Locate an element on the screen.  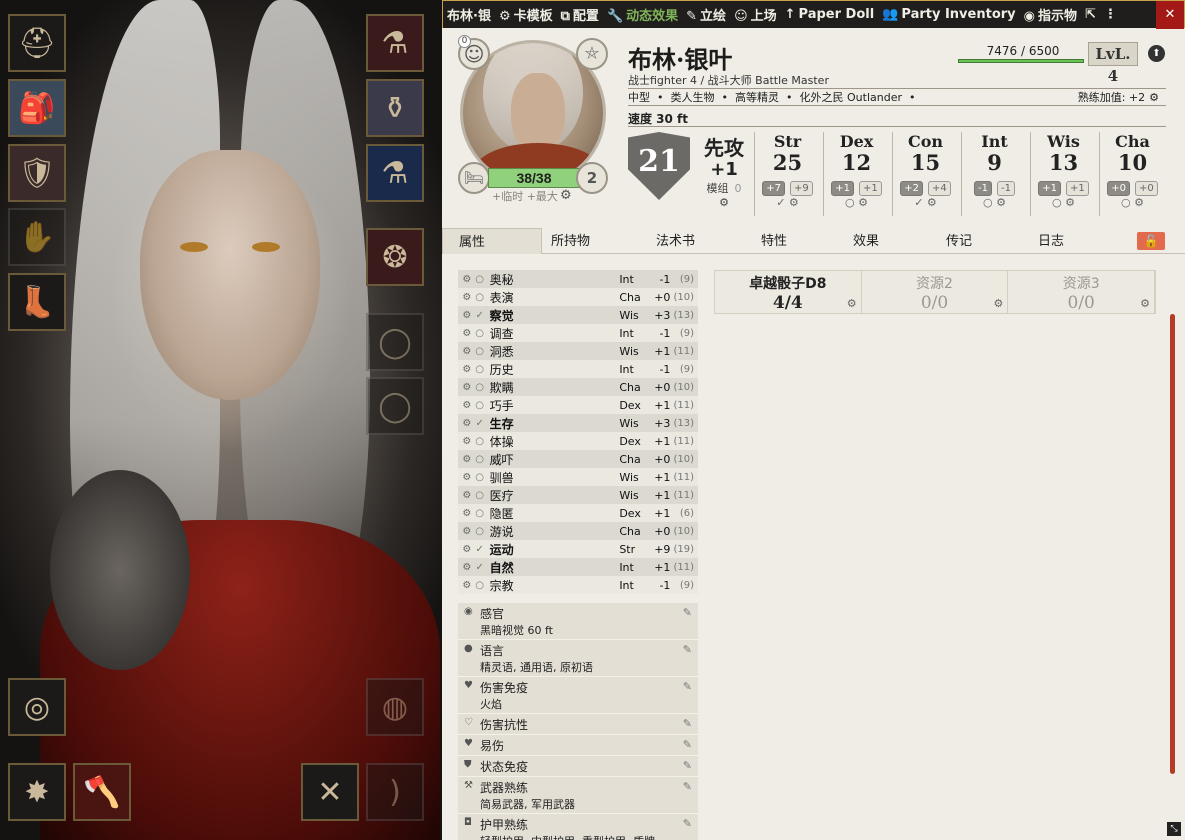
skill-row: ⚙ ✓ 自然 Int +1 (11) is located at coordinates (578, 567).